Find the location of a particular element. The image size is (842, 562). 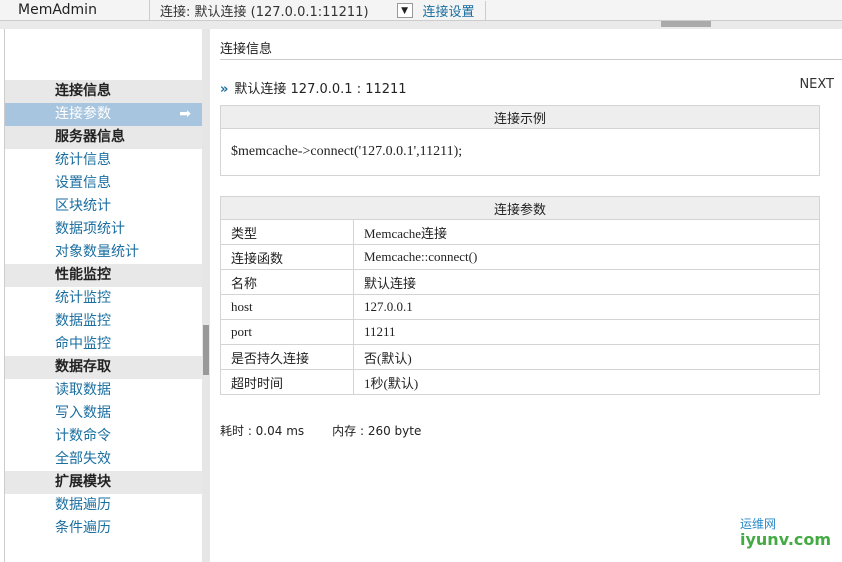

param-value: 默认连接 is located at coordinates (586, 282).